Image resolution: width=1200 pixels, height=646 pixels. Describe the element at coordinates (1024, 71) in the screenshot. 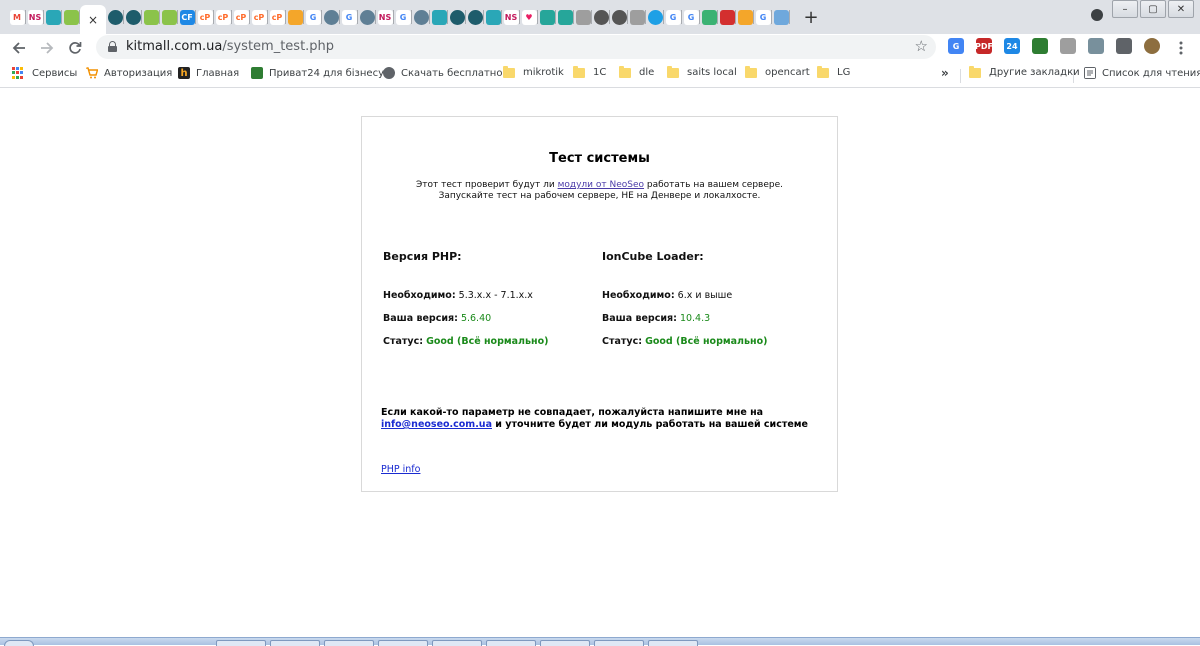

I see `bookmark-other: Другие закладки` at that location.